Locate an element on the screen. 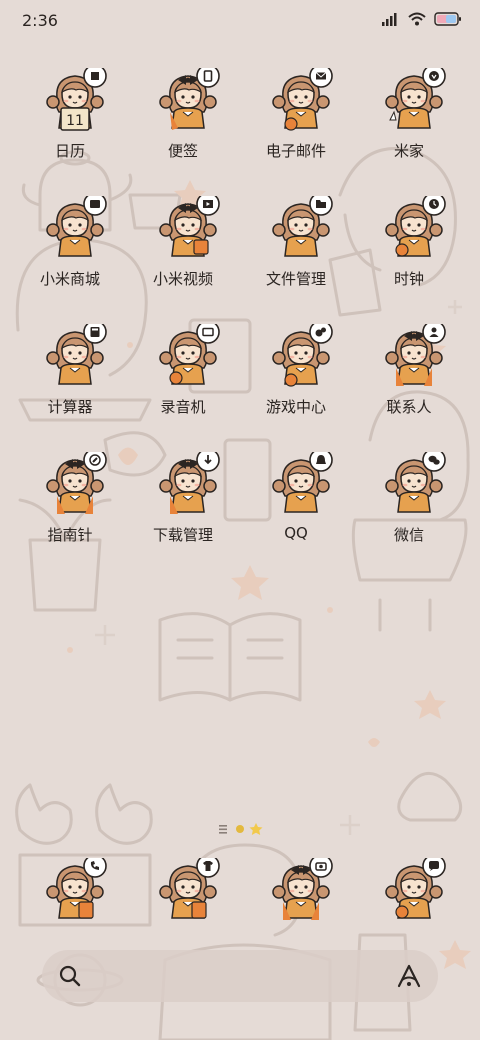  app-label: 米家 is located at coordinates (408, 151).